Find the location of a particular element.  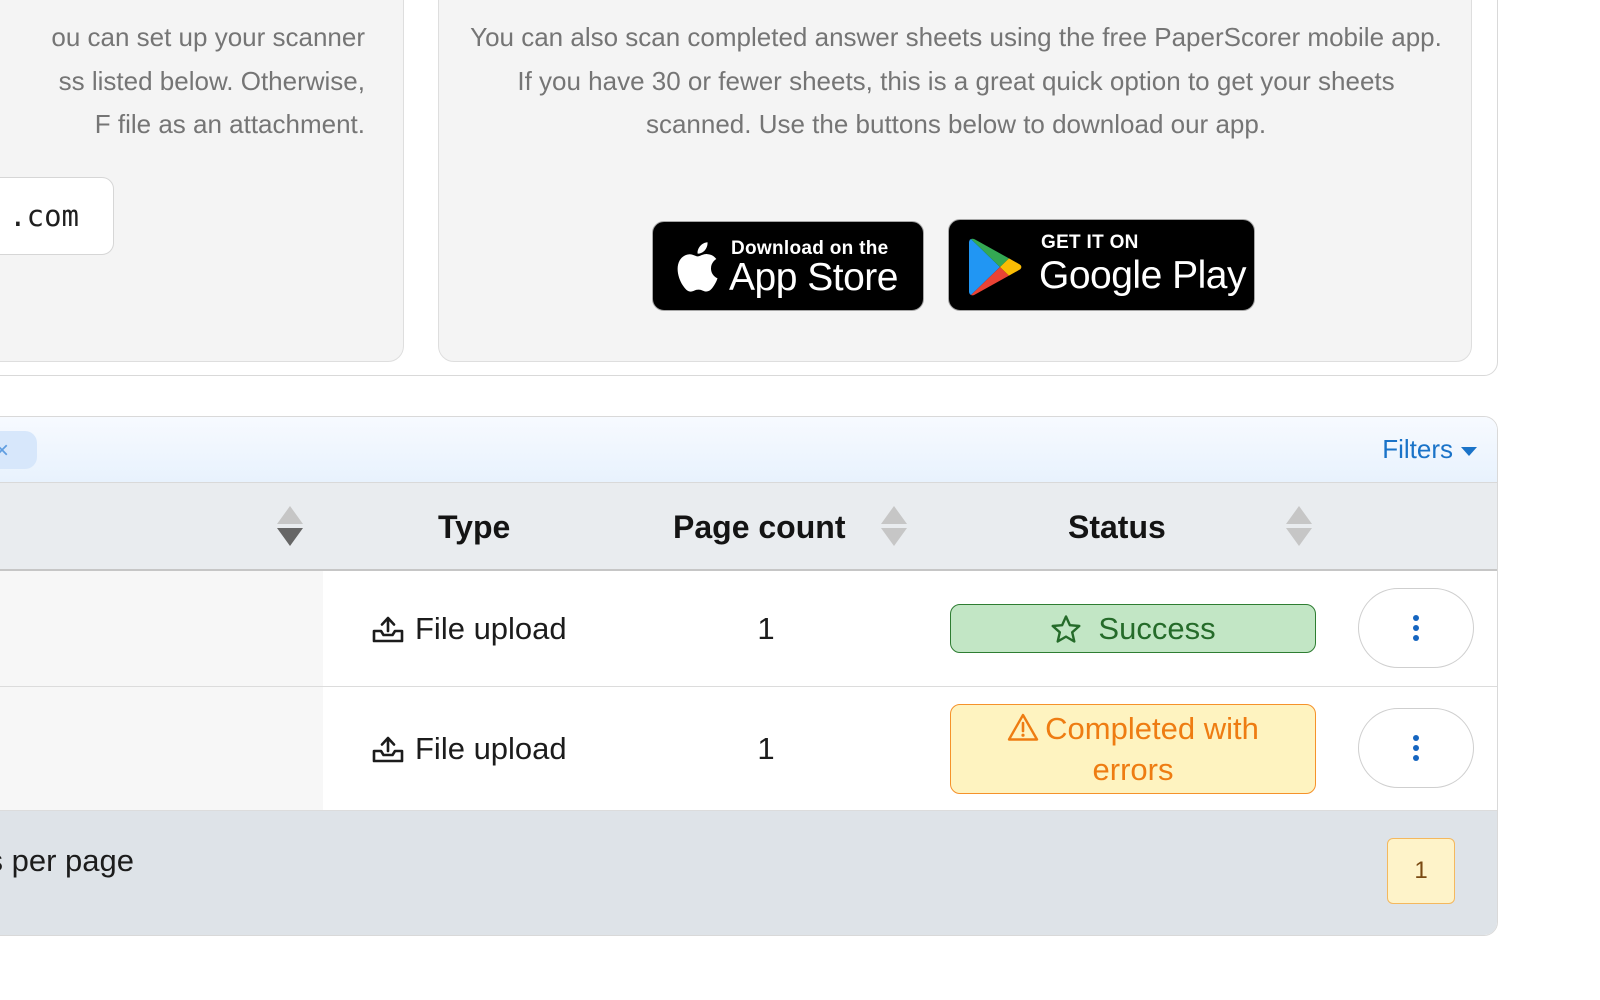

column-header-status: Status is located at coordinates (1117, 527).